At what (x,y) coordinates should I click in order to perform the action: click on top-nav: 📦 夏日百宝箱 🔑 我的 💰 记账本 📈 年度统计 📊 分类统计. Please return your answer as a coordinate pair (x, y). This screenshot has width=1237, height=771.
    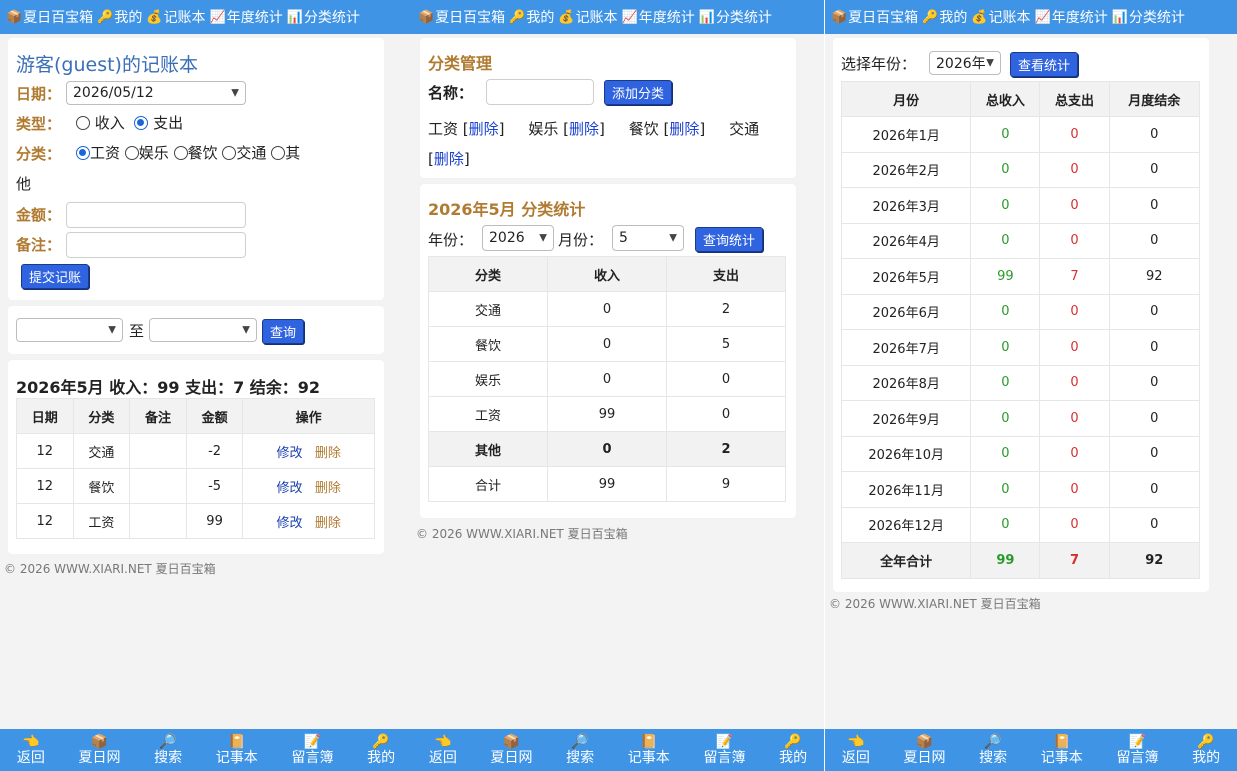
    Looking at the image, I should click on (1031, 17).